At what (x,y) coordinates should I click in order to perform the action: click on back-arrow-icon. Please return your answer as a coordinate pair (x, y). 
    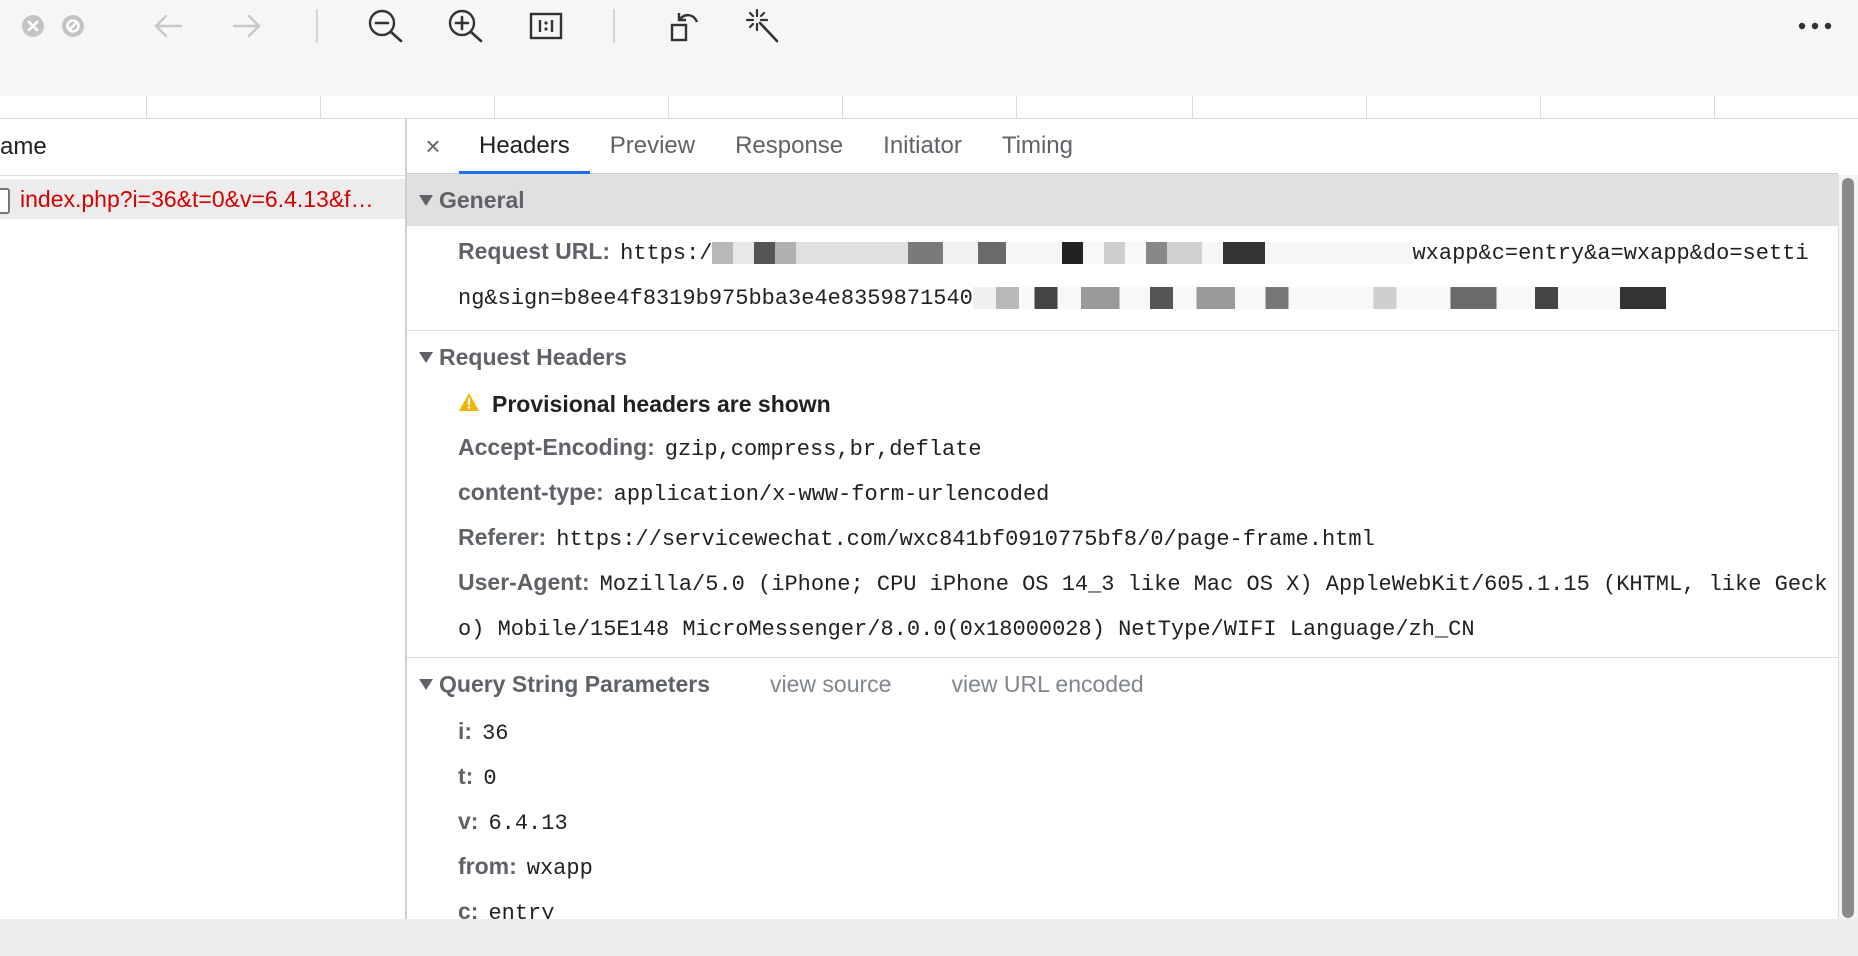
    Looking at the image, I should click on (168, 26).